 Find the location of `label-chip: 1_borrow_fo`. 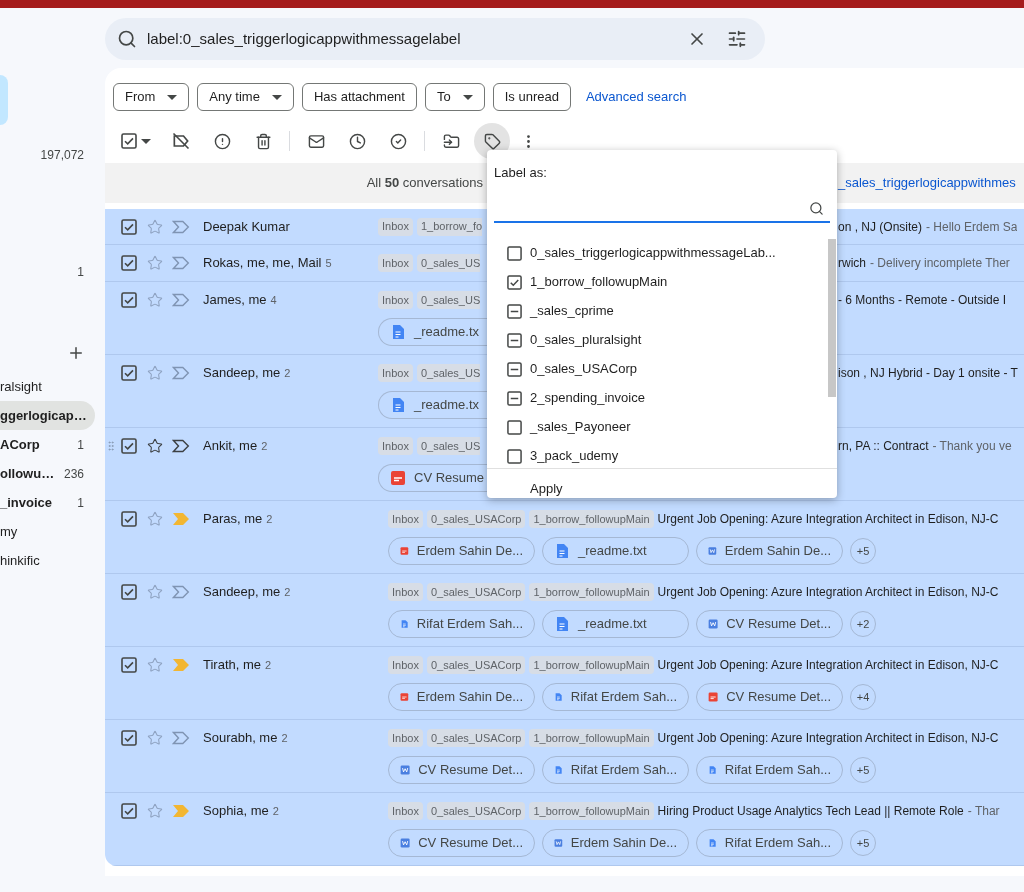

label-chip: 1_borrow_fo is located at coordinates (449, 226).